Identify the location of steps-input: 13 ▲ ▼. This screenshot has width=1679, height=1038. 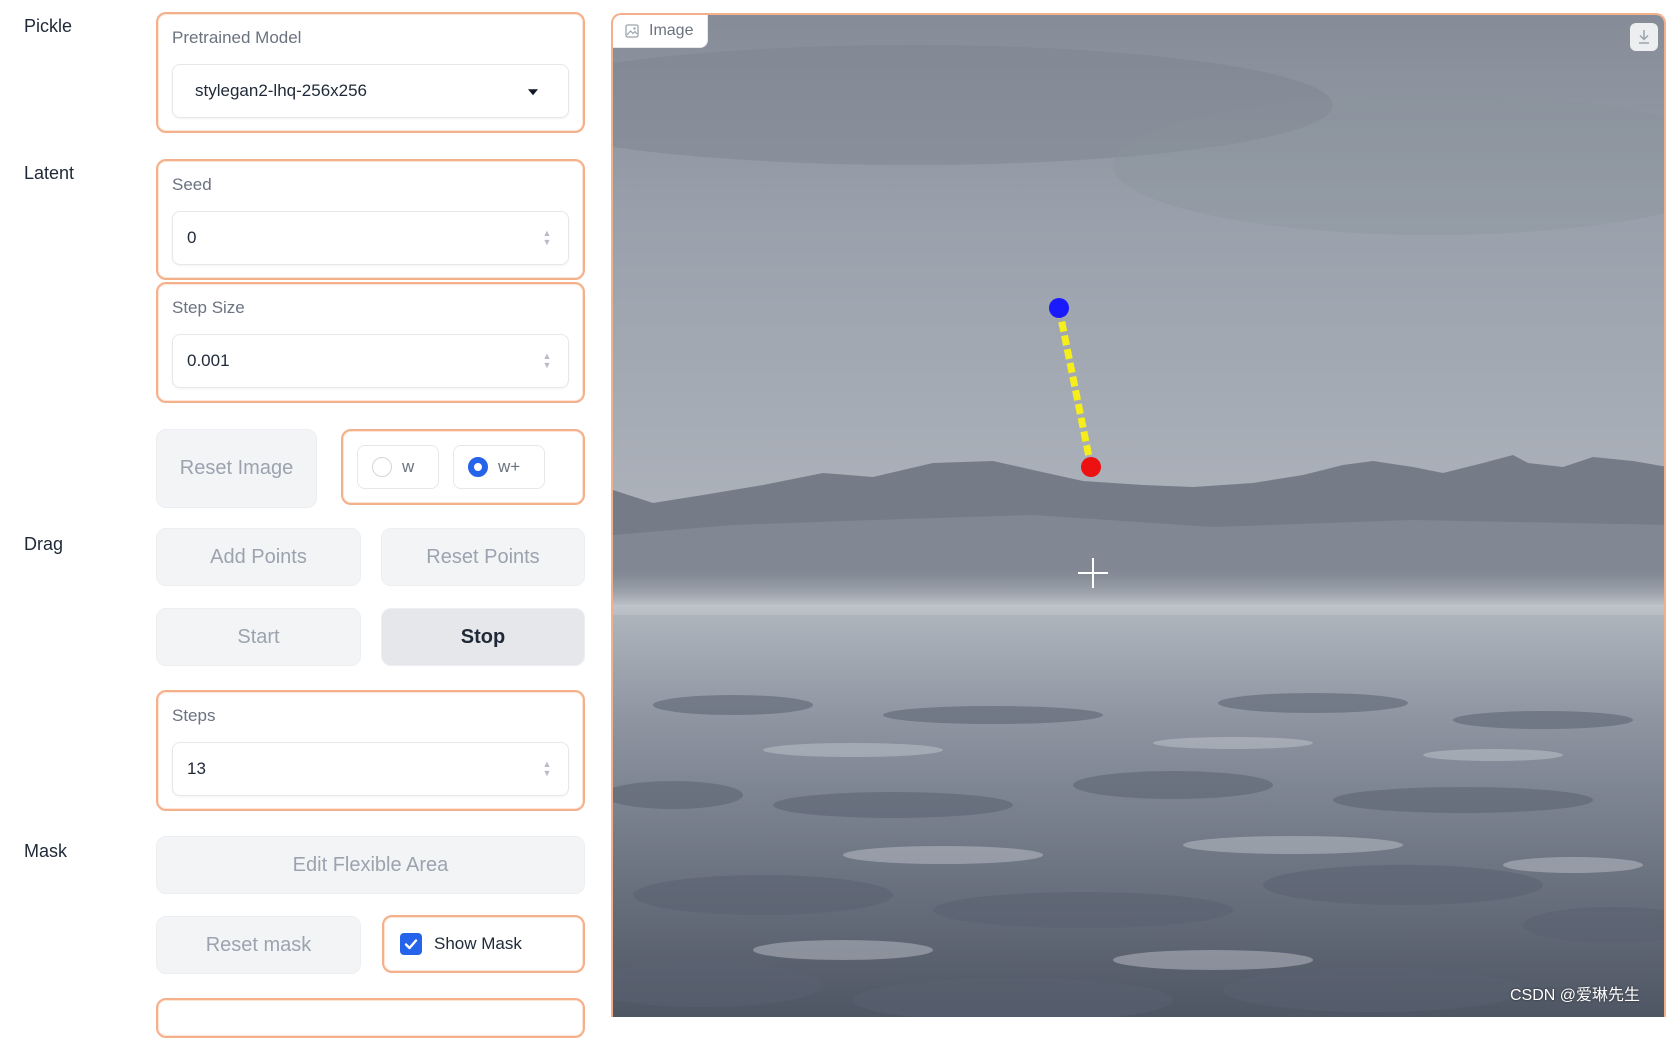
(370, 769).